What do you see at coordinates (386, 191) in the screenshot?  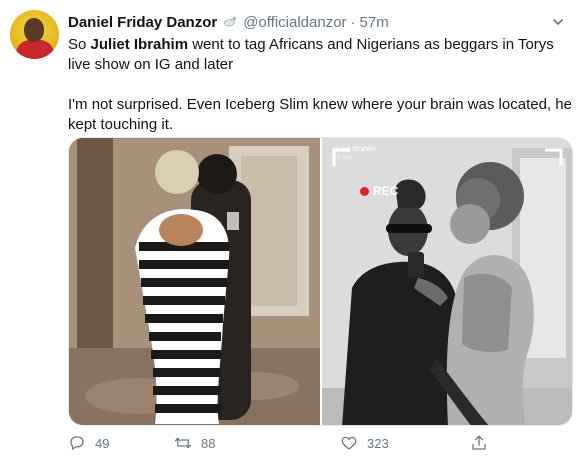 I see `rec-label: REC` at bounding box center [386, 191].